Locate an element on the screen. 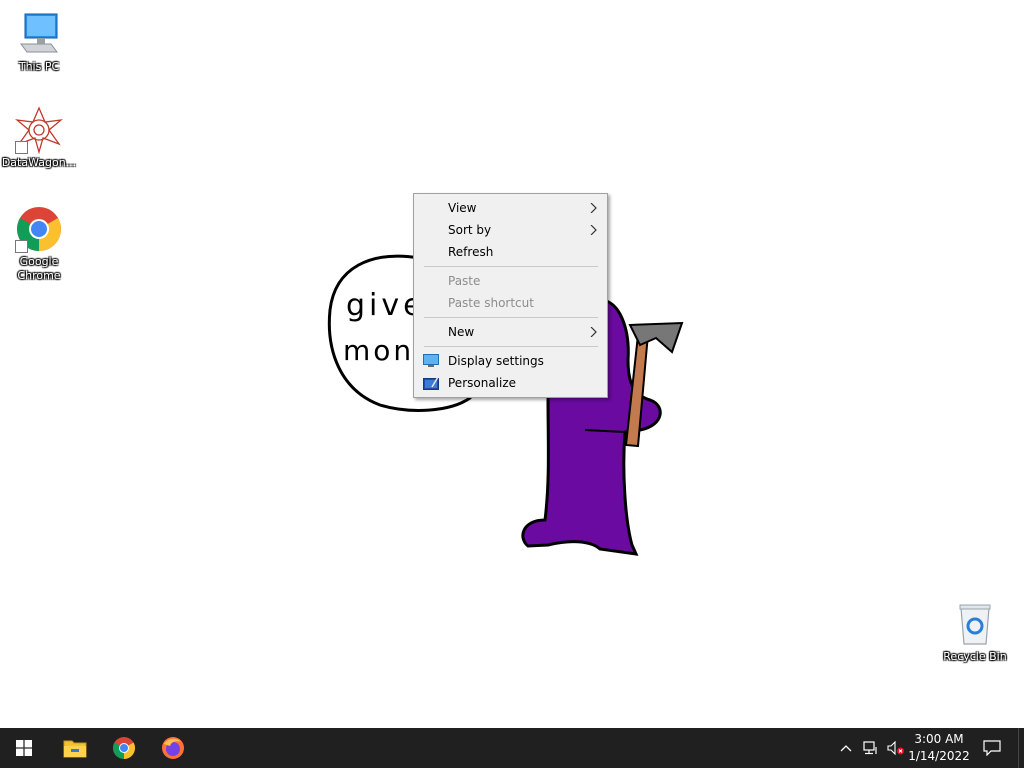 Image resolution: width=1024 pixels, height=768 pixels. menu-item-view: View is located at coordinates (510, 208).